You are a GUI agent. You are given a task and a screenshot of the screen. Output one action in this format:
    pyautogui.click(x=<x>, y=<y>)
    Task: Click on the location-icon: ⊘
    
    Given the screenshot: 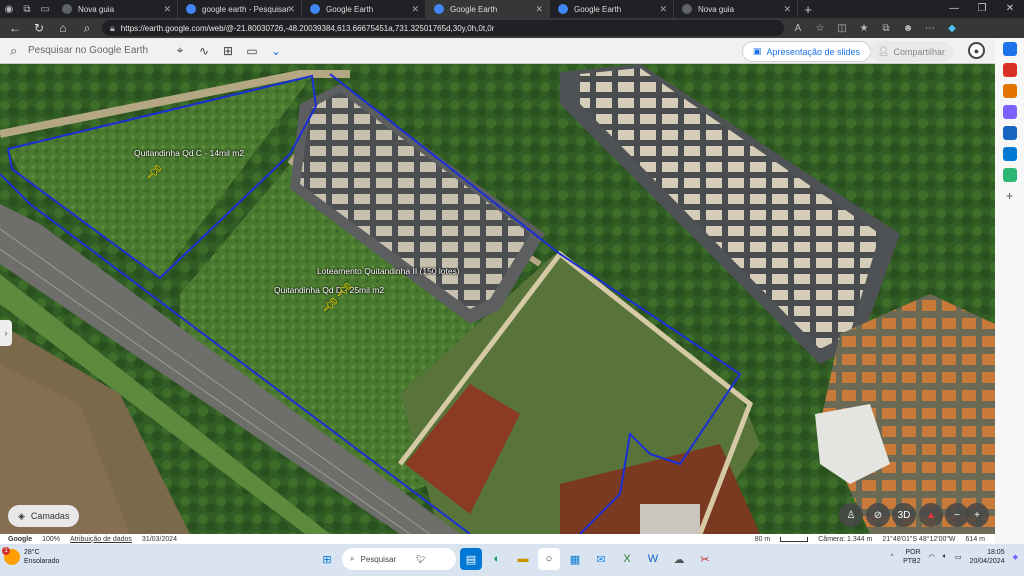 What is the action you would take?
    pyautogui.click(x=878, y=515)
    